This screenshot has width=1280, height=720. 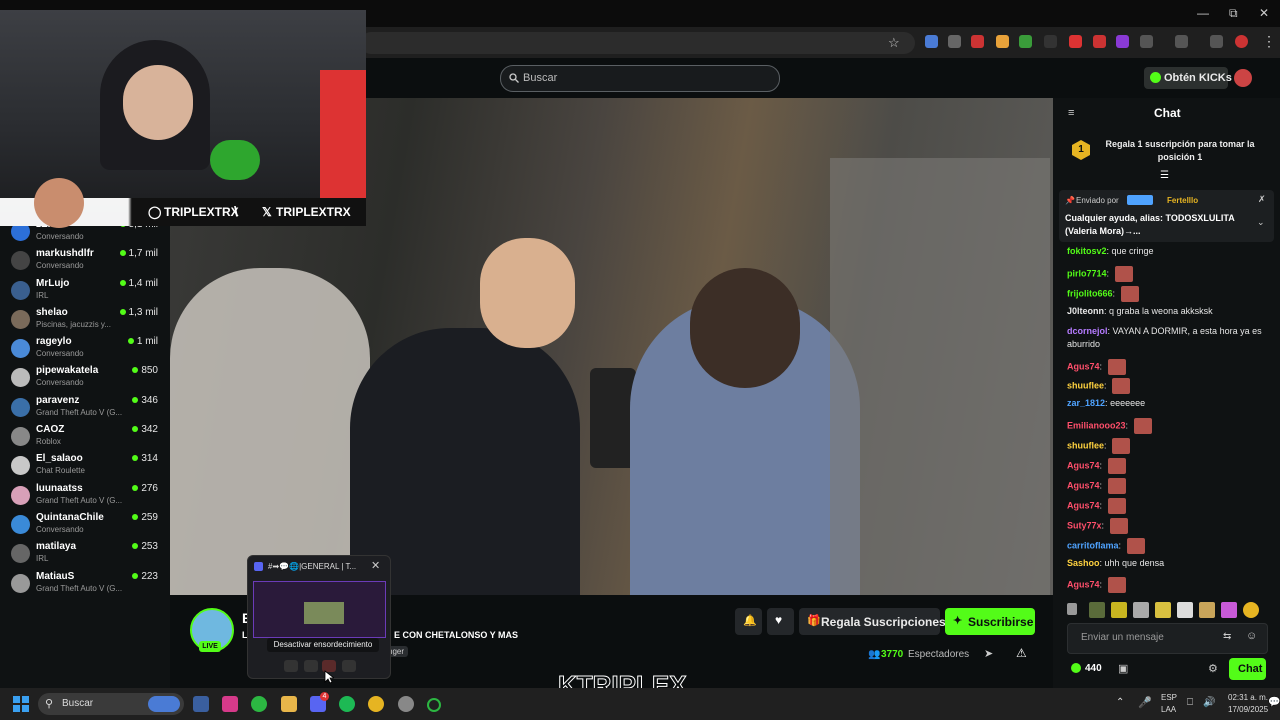 I want to click on instagram-app-icon, so click(x=230, y=704).